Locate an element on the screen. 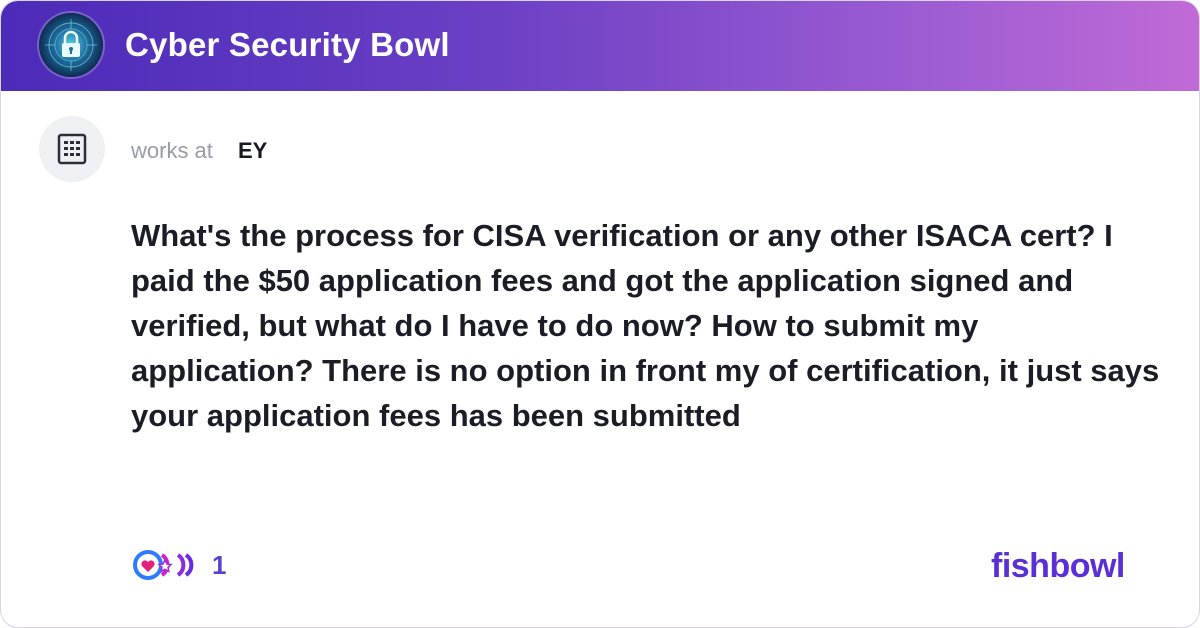 This screenshot has width=1200, height=628. bowl-header: Cyber Security Bowl is located at coordinates (600, 46).